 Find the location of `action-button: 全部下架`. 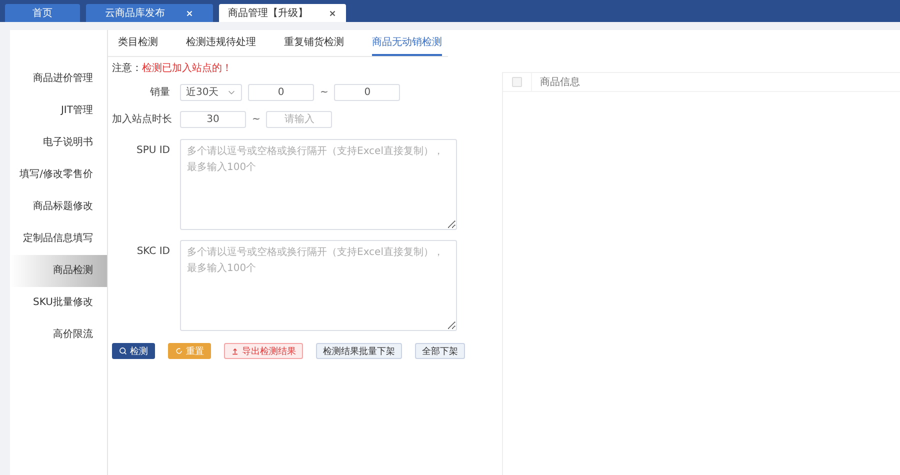

action-button: 全部下架 is located at coordinates (440, 351).